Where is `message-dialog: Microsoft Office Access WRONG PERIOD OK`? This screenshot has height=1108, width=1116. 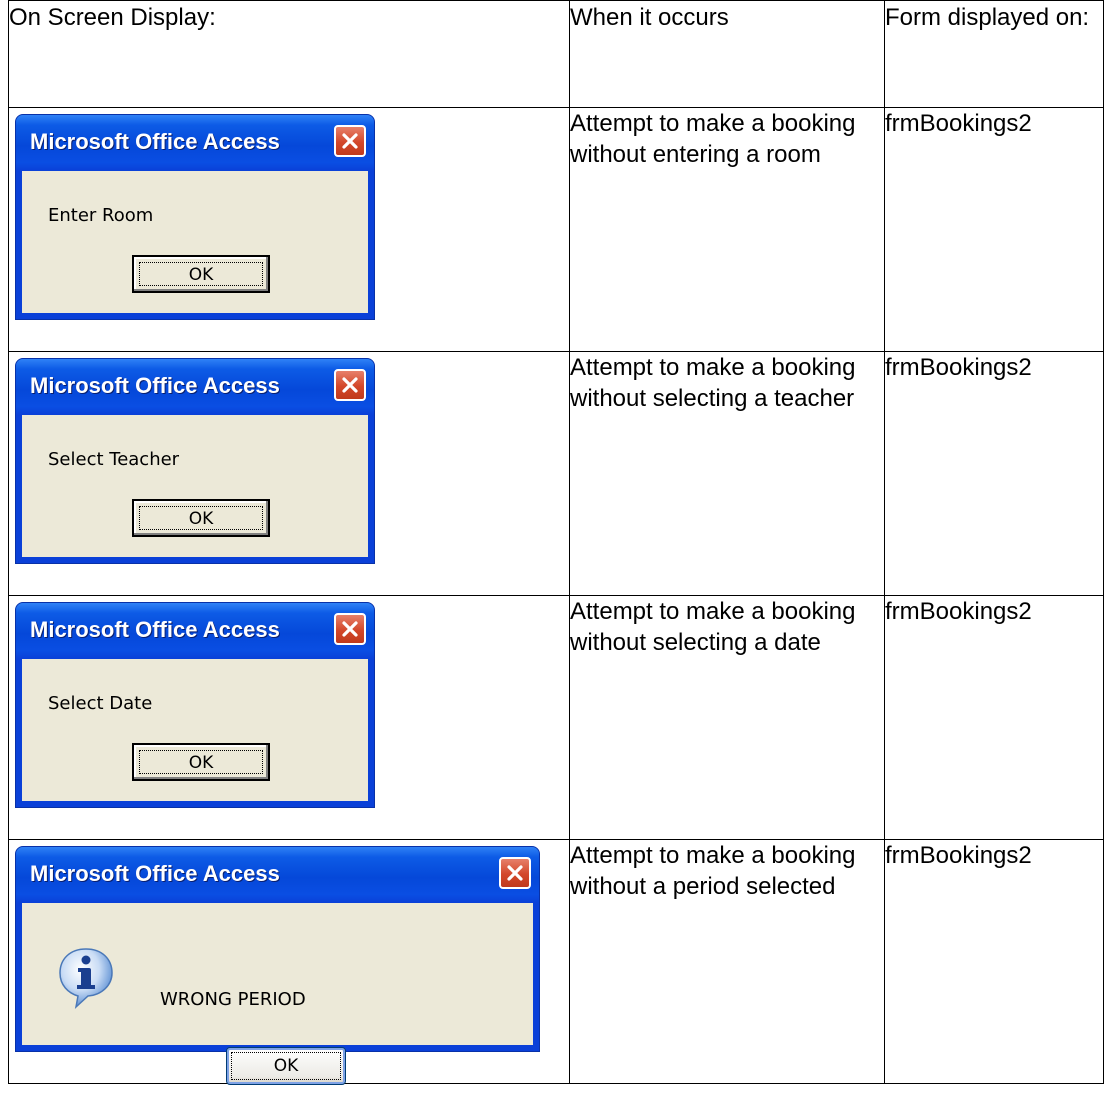 message-dialog: Microsoft Office Access WRONG PERIOD OK is located at coordinates (277, 965).